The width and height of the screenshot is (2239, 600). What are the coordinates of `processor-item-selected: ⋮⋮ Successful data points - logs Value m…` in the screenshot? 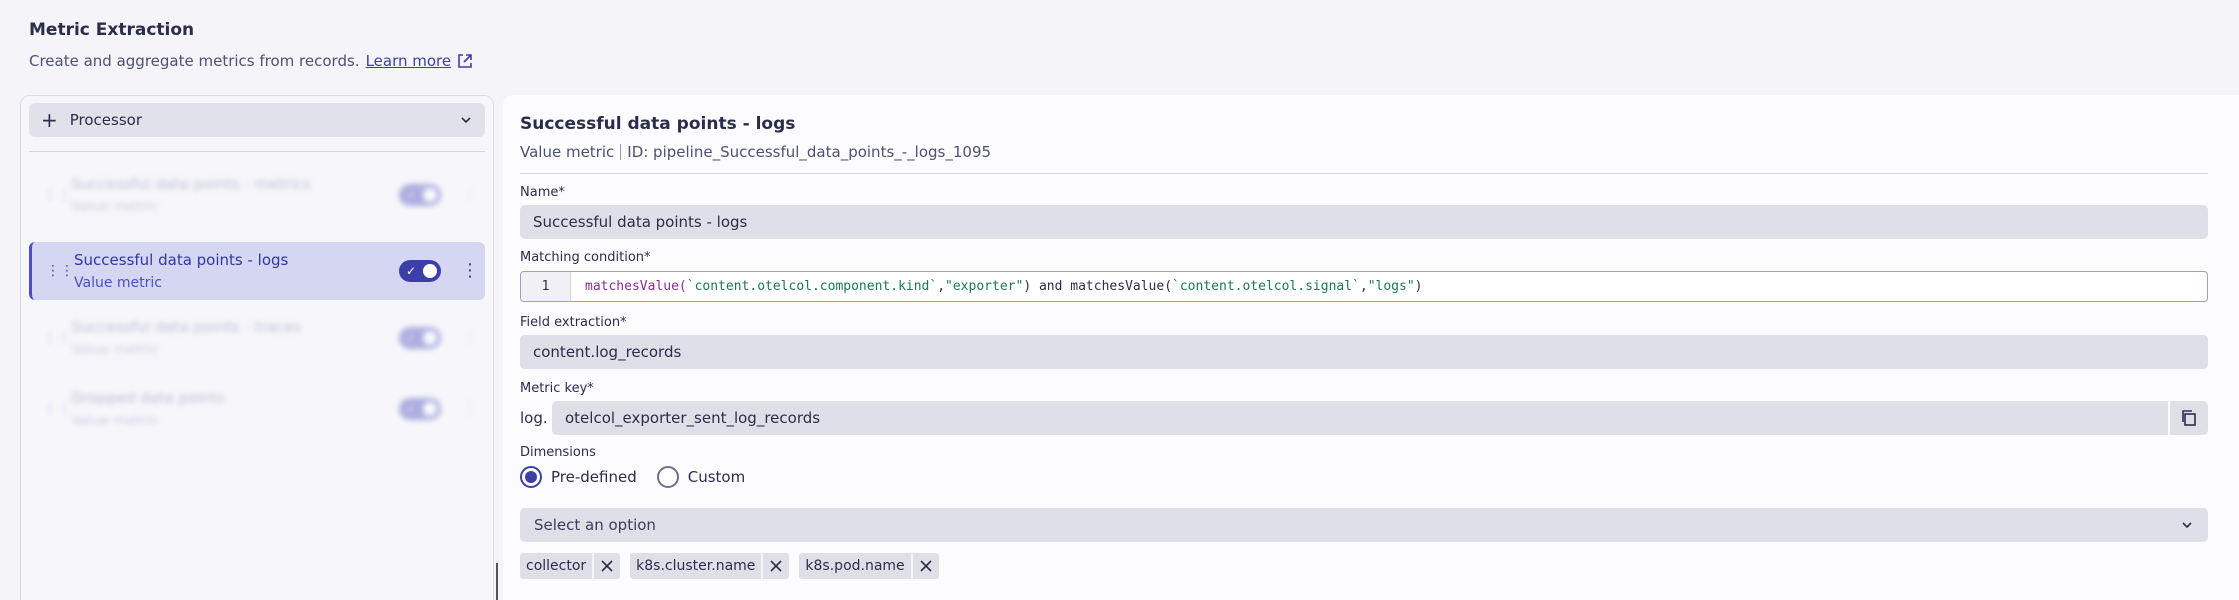 It's located at (257, 271).